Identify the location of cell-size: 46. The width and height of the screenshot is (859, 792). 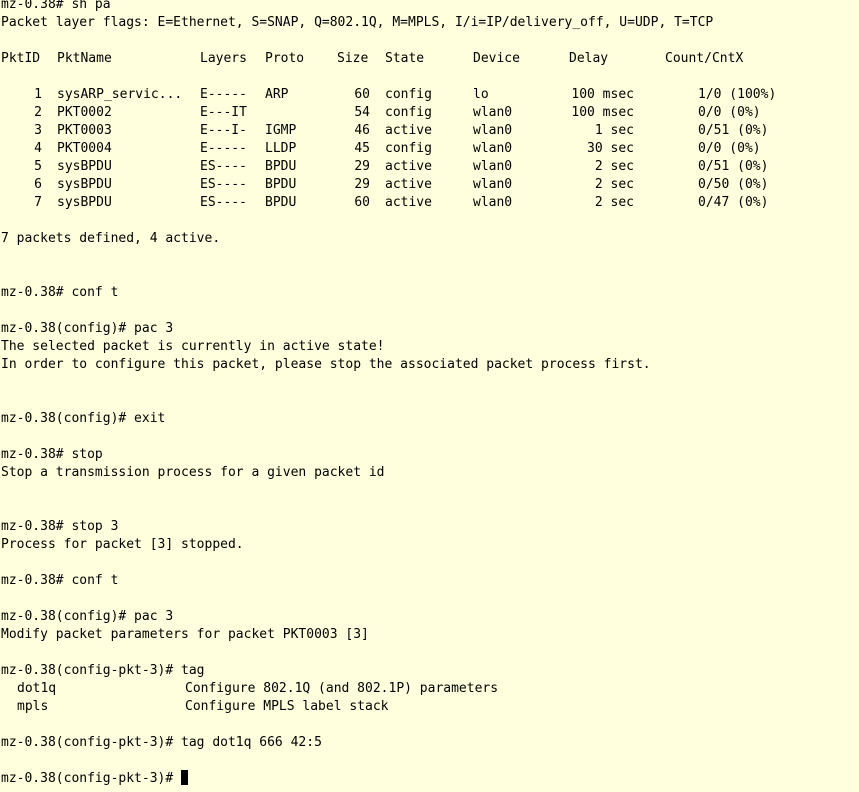
(362, 130).